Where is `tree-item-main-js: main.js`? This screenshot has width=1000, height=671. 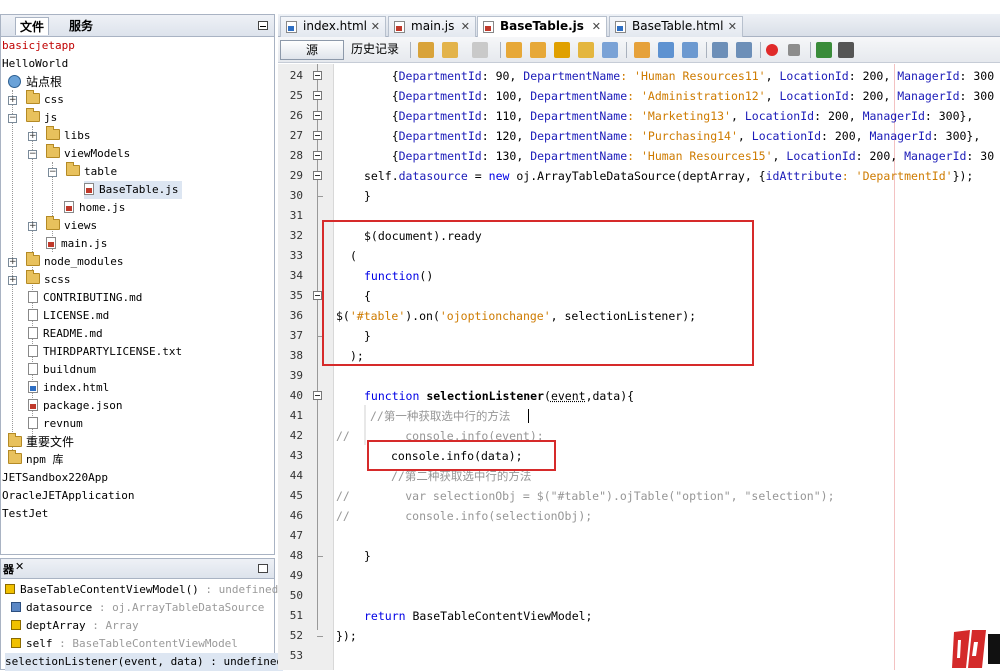 tree-item-main-js: main.js is located at coordinates (76, 244).